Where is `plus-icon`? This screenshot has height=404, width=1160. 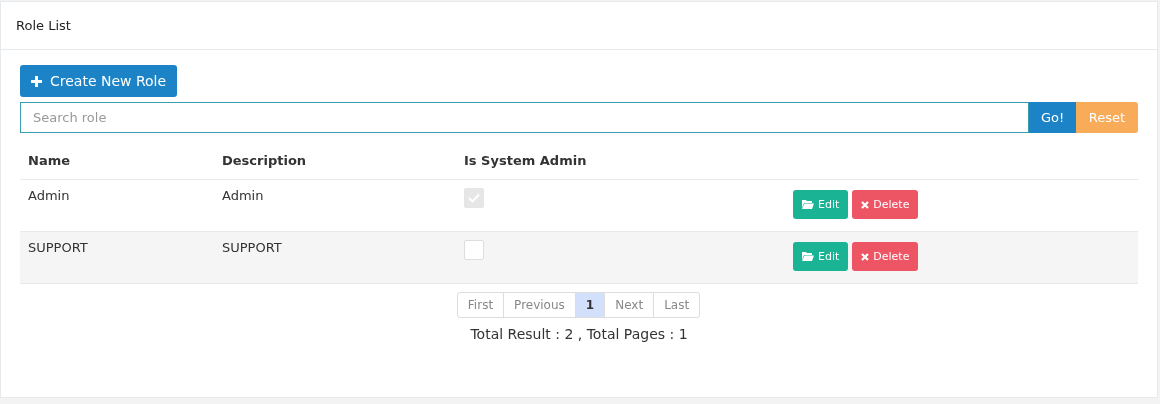 plus-icon is located at coordinates (36, 81).